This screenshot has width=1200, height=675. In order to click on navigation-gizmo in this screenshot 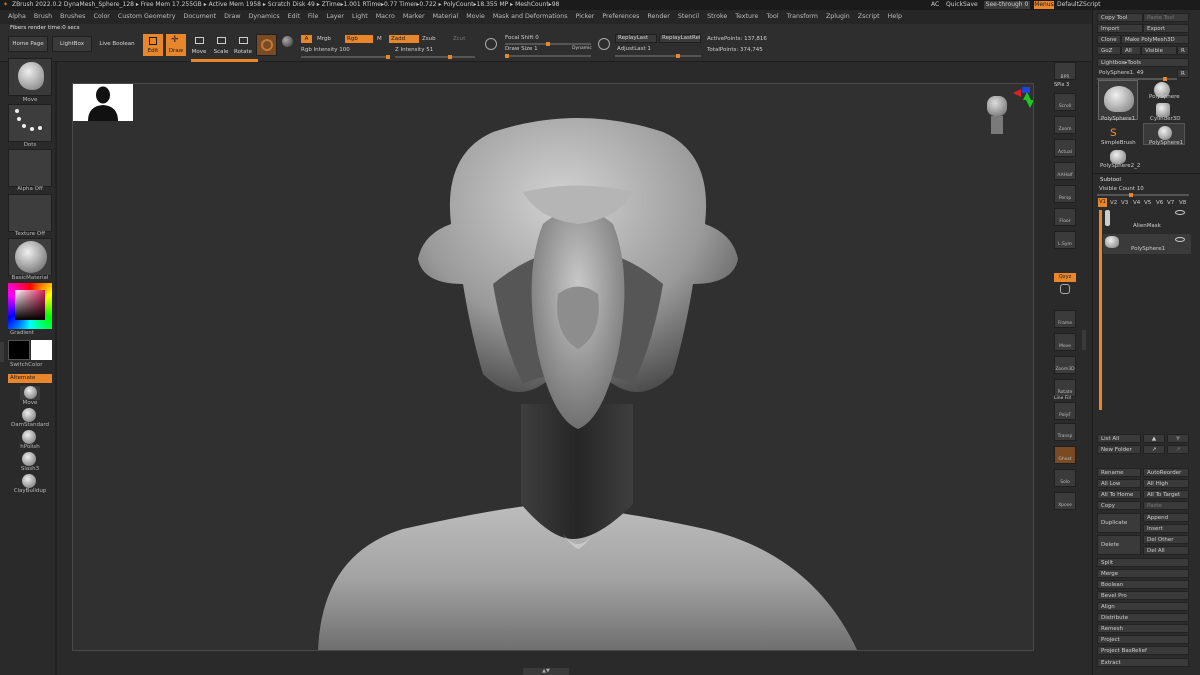, I will do `click(1008, 114)`.